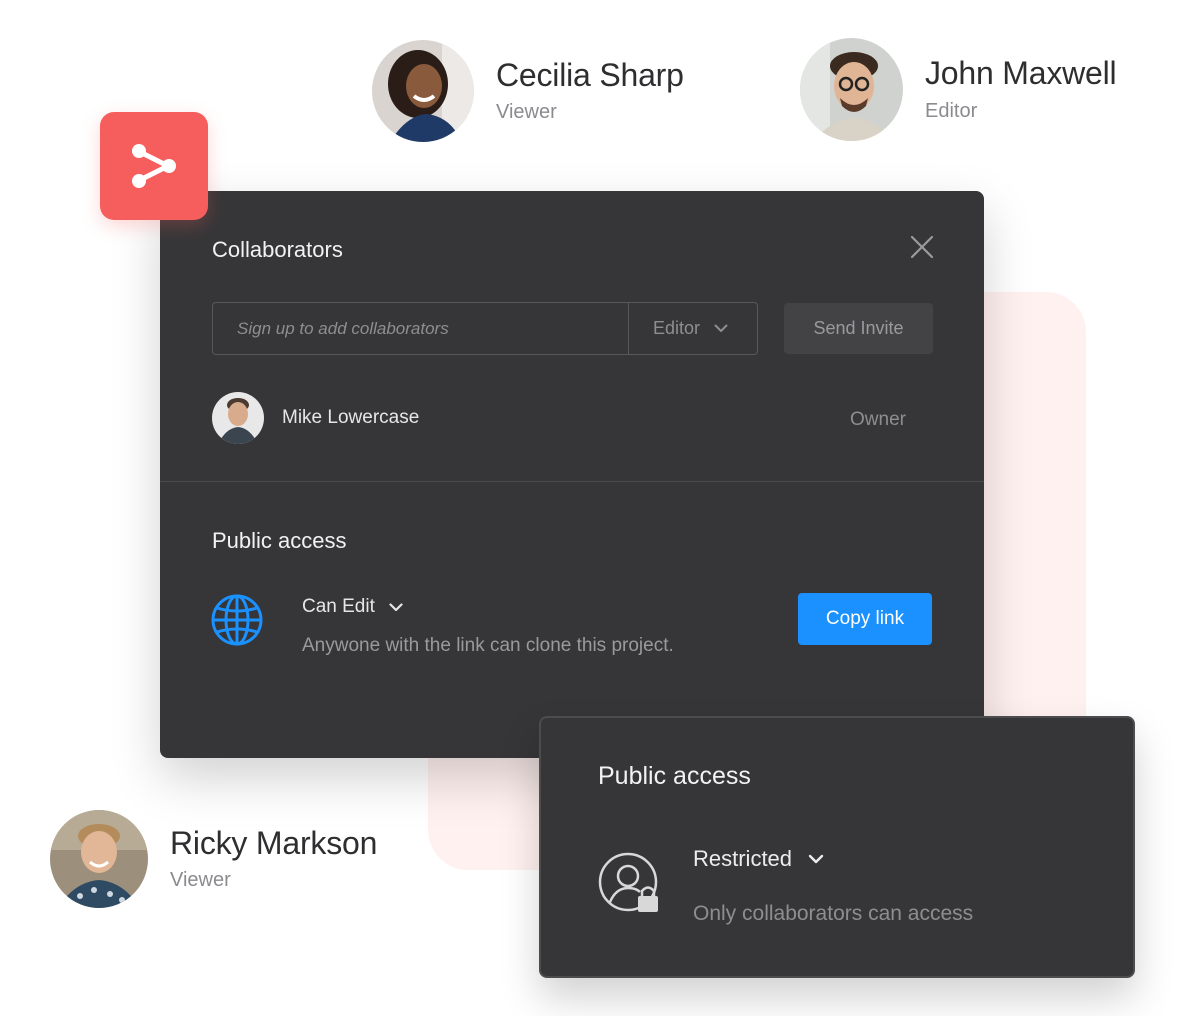 The width and height of the screenshot is (1180, 1016). I want to click on dialog-title: Collaborators, so click(277, 249).